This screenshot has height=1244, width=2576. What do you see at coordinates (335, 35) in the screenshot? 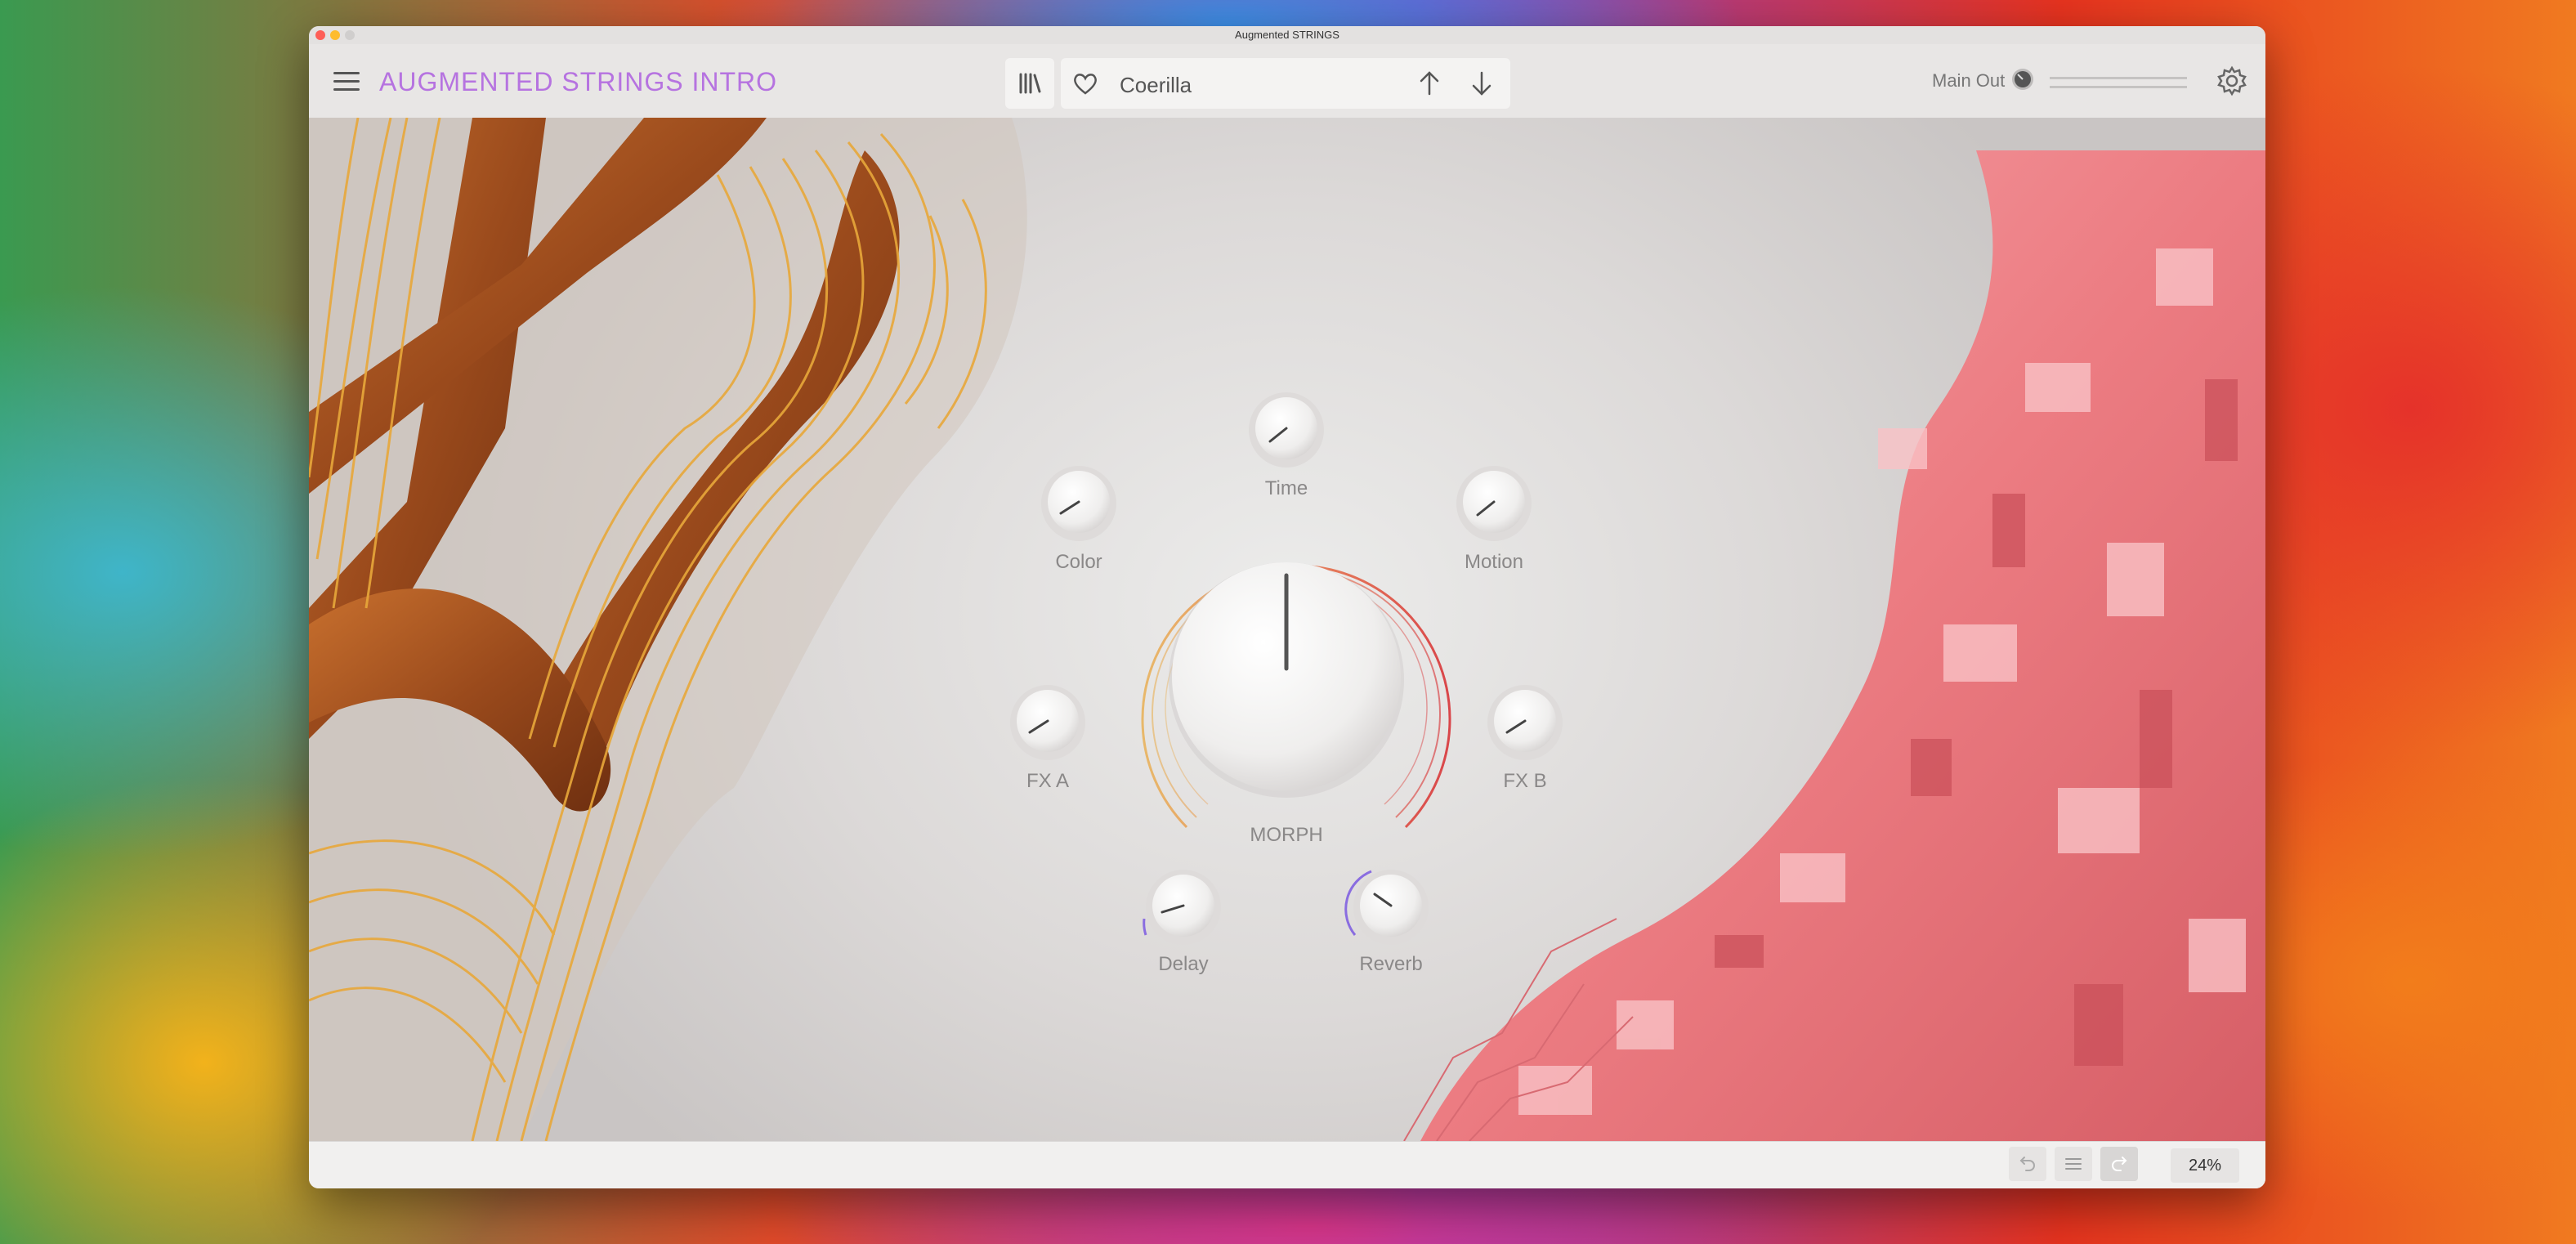
I see `minimize-window-button` at bounding box center [335, 35].